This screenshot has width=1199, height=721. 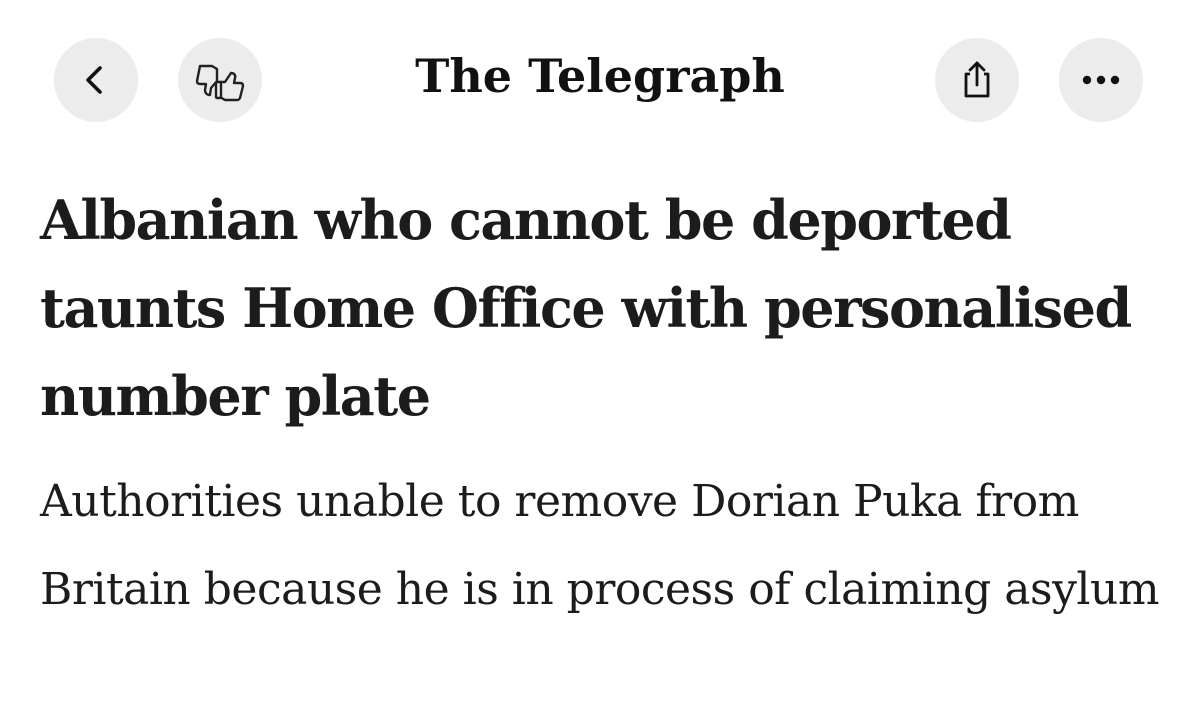 I want to click on back-button, so click(x=96, y=80).